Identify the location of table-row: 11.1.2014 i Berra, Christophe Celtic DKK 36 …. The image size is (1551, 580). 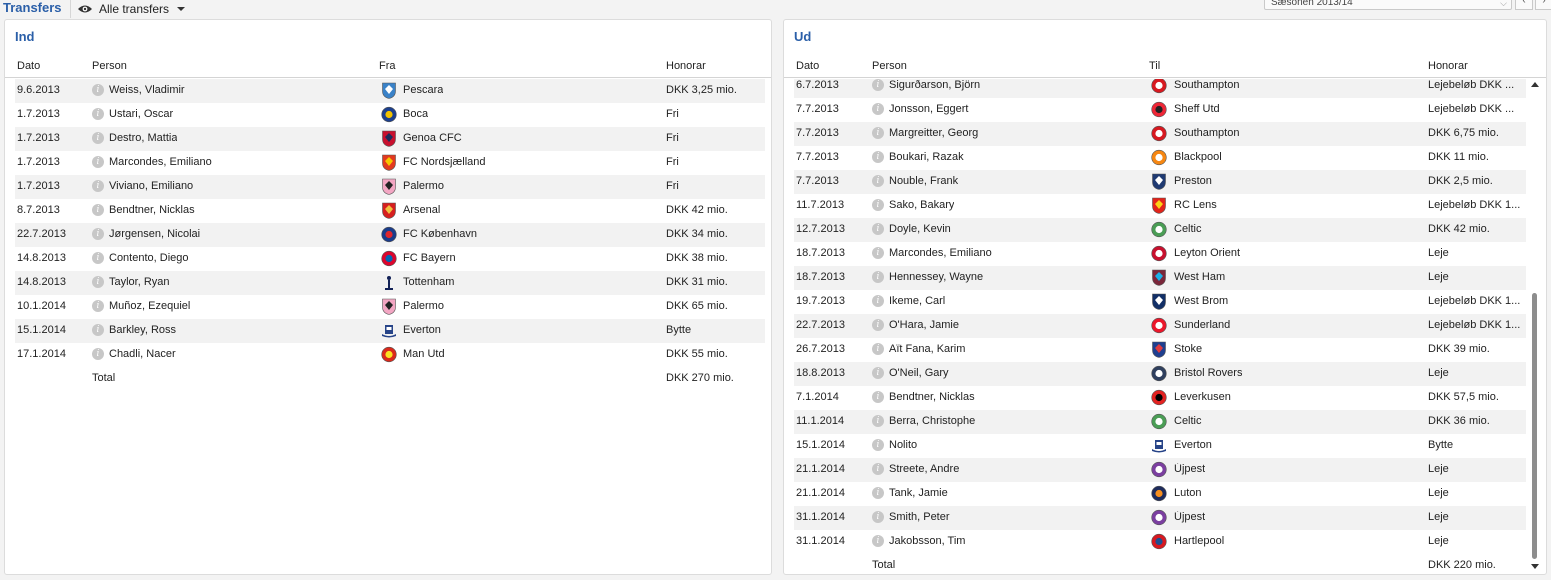
(1160, 422).